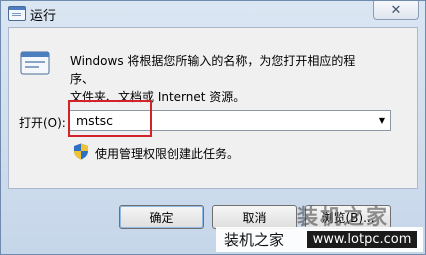 The width and height of the screenshot is (426, 255). Describe the element at coordinates (213, 70) in the screenshot. I see `description-line-1: Windows 将根据您所输入的名称，为您打开相应的程序、` at that location.